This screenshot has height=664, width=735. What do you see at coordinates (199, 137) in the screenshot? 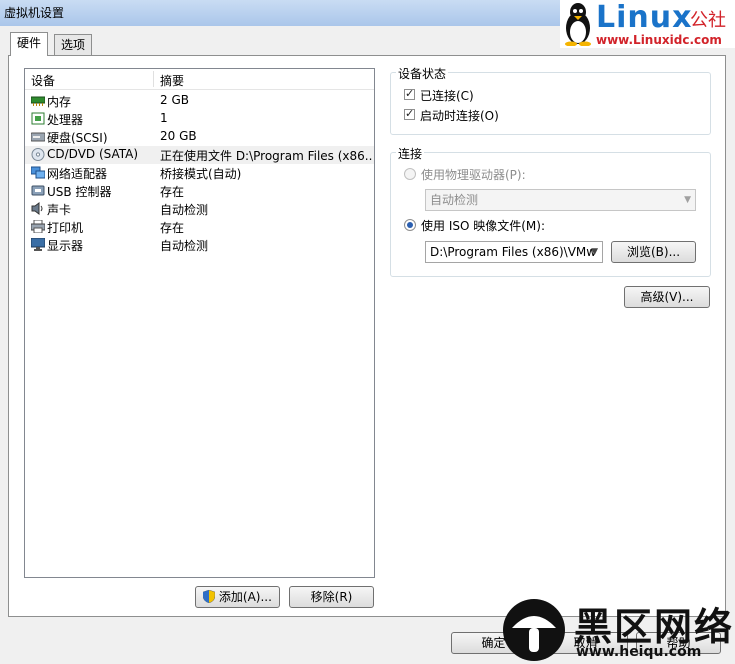
I see `device-row-harddisk: 硬盘(SCSI) 20 GB` at bounding box center [199, 137].